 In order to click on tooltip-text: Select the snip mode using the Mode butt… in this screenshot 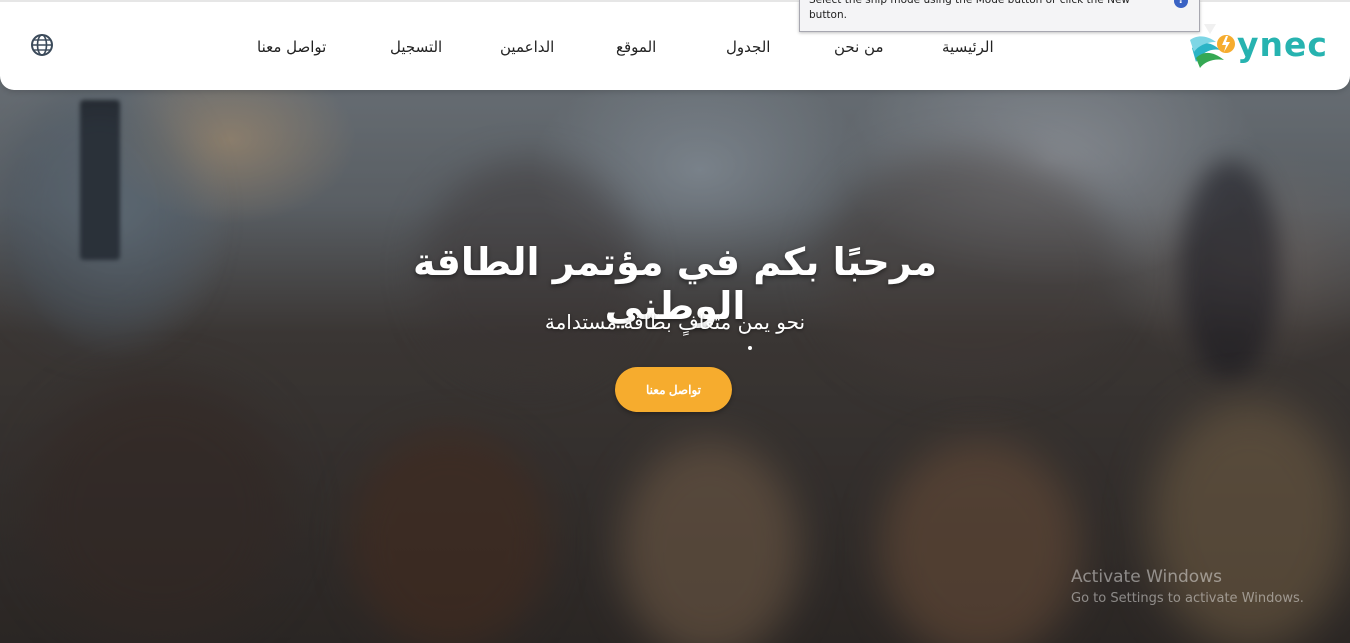, I will do `click(969, 10)`.